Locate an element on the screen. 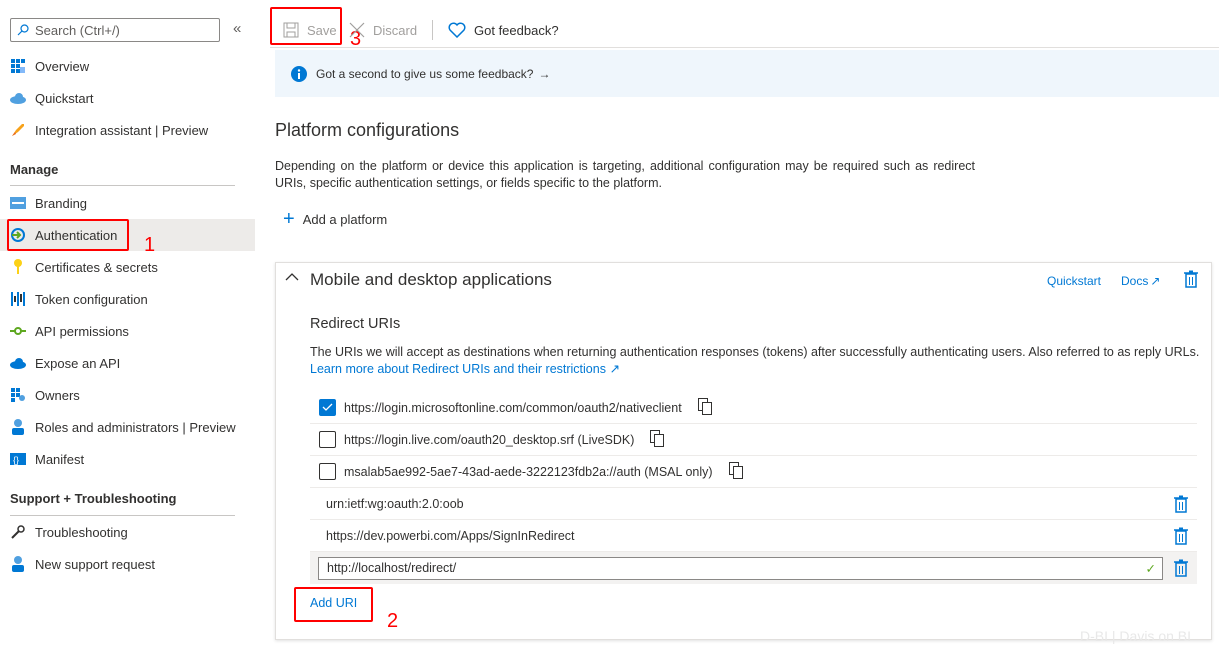 Image resolution: width=1219 pixels, height=655 pixels. owners-icon is located at coordinates (18, 395).